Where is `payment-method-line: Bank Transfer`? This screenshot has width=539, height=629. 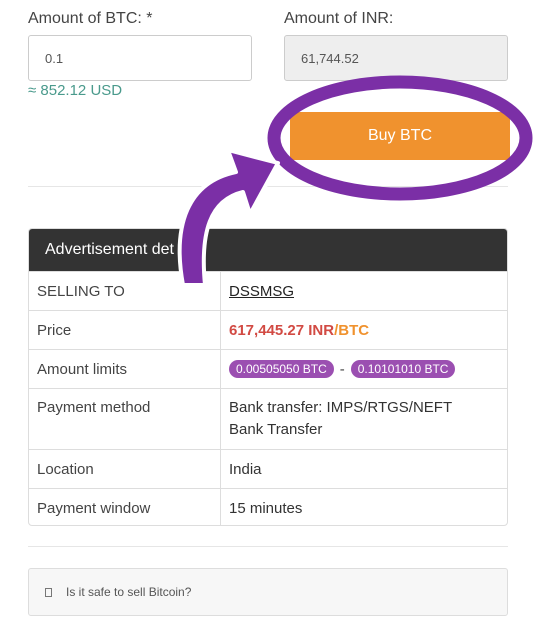 payment-method-line: Bank Transfer is located at coordinates (276, 429).